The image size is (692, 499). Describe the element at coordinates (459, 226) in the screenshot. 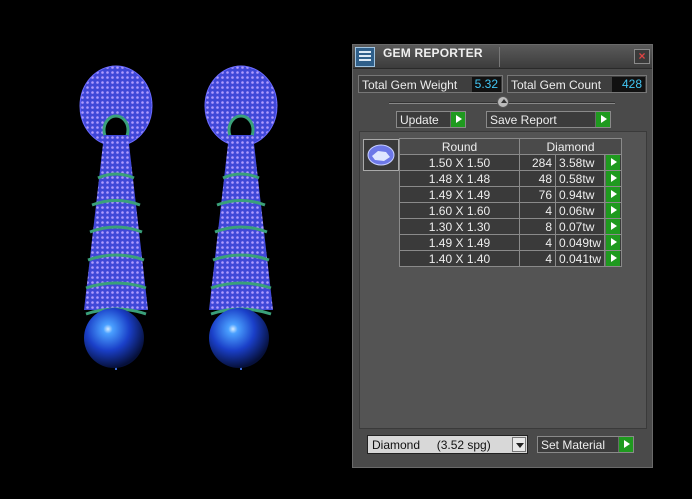

I see `gem-size: 1.30 X 1.30` at that location.